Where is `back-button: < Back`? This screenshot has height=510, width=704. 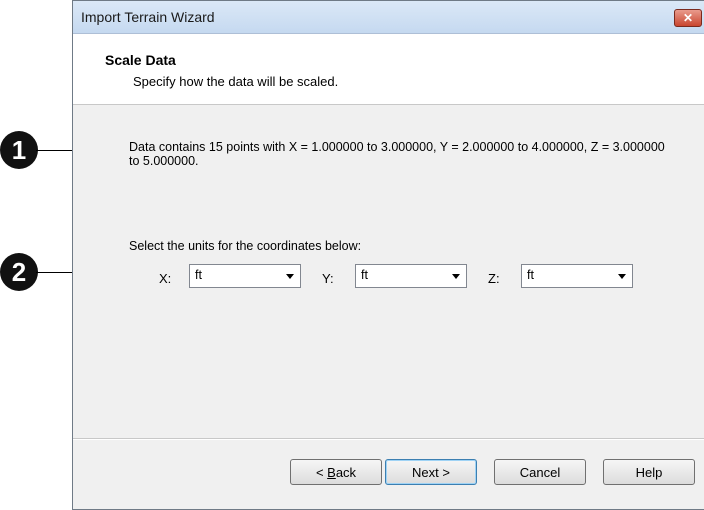
back-button: < Back is located at coordinates (336, 472).